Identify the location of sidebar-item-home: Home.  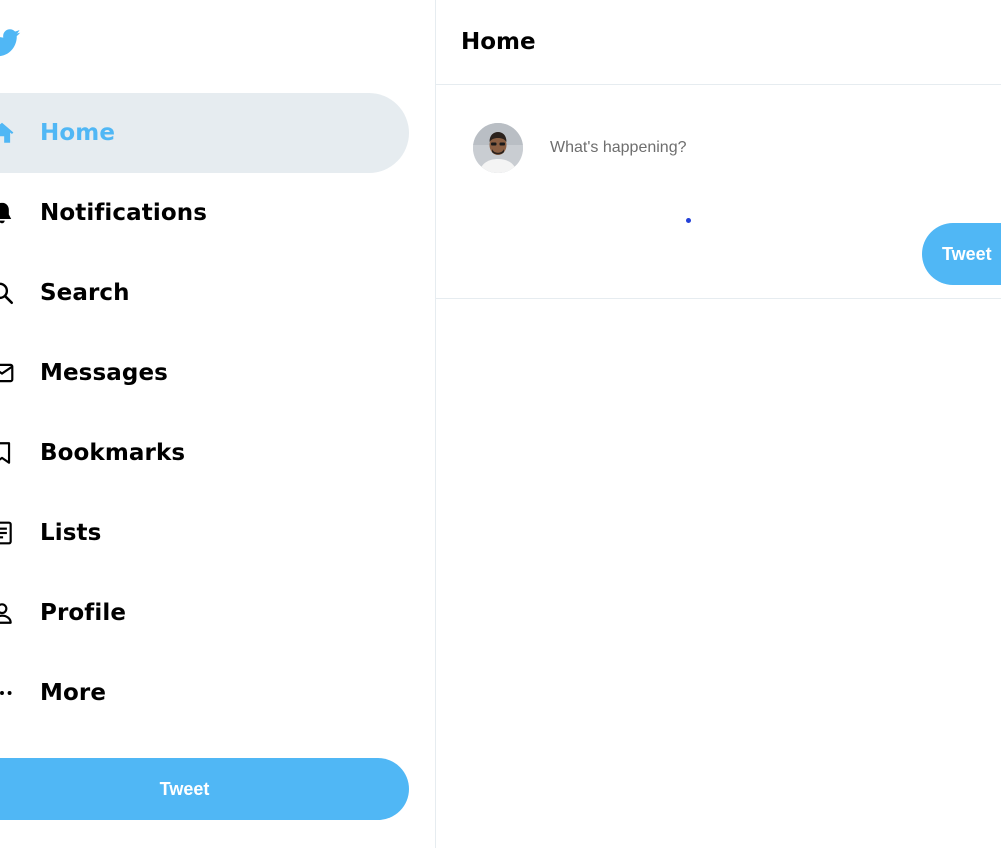
(204, 133).